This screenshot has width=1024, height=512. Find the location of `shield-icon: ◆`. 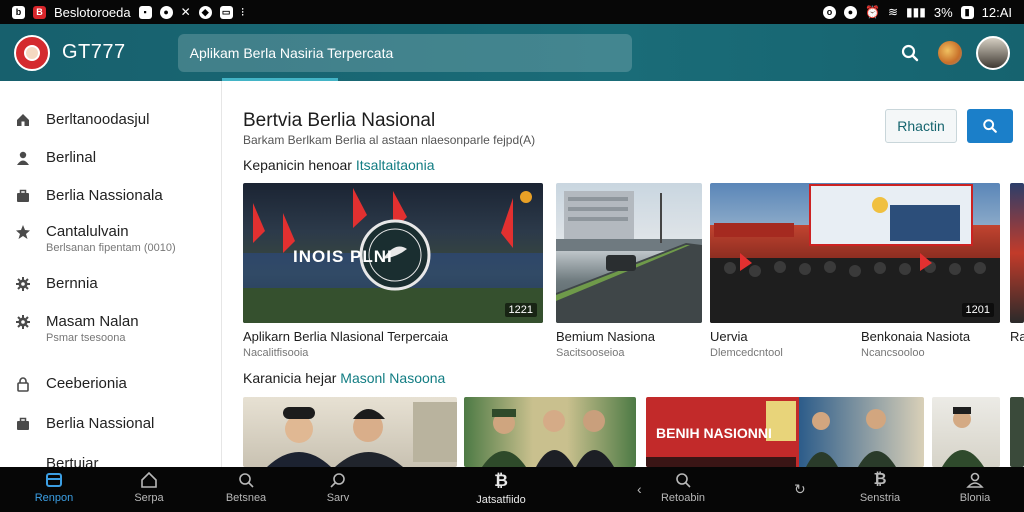

shield-icon: ◆ is located at coordinates (205, 12).